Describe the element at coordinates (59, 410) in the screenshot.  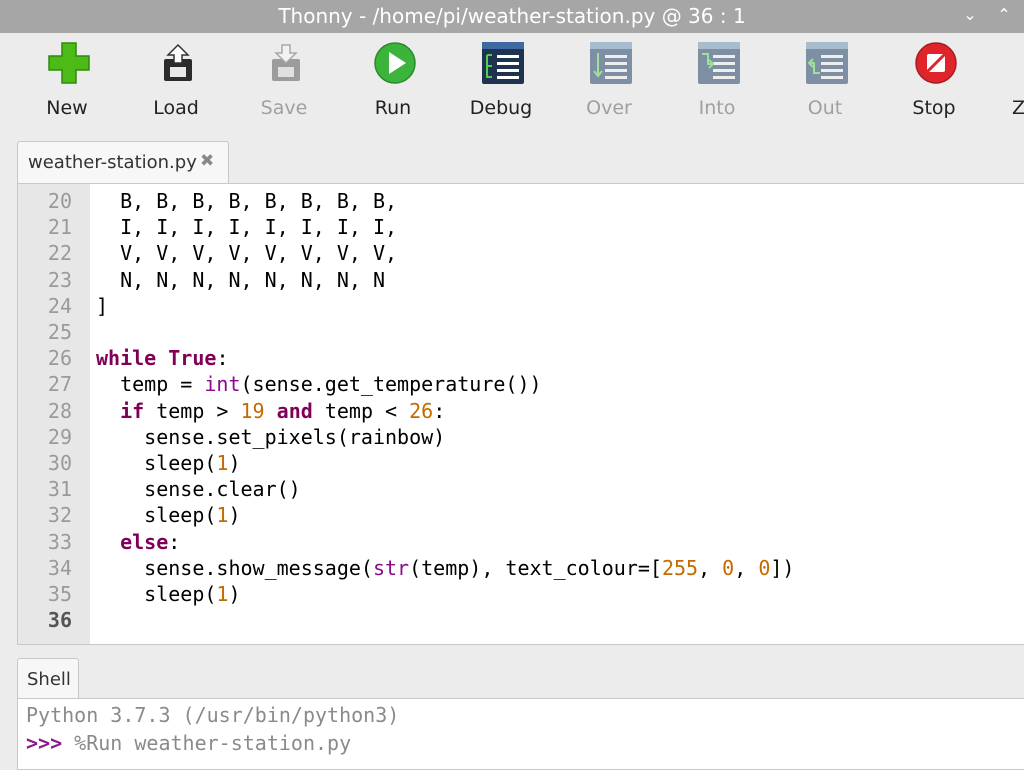
I see `line-number: 28` at that location.